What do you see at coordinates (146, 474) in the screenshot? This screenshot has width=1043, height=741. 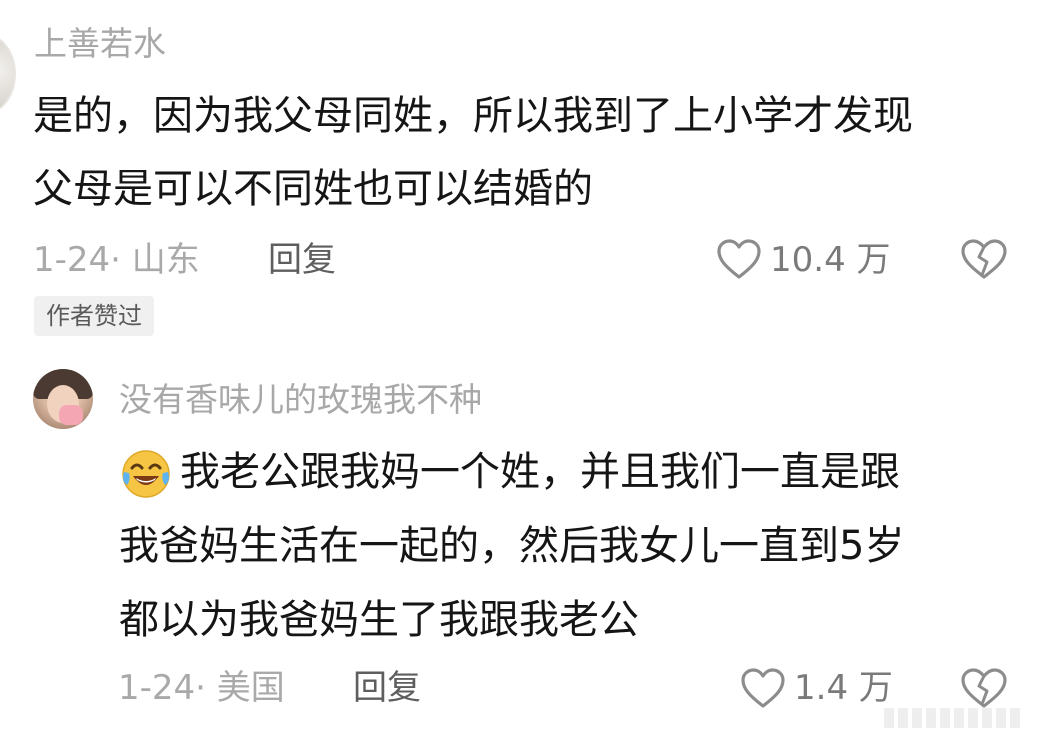 I see `laughing-tears-emoji-icon` at bounding box center [146, 474].